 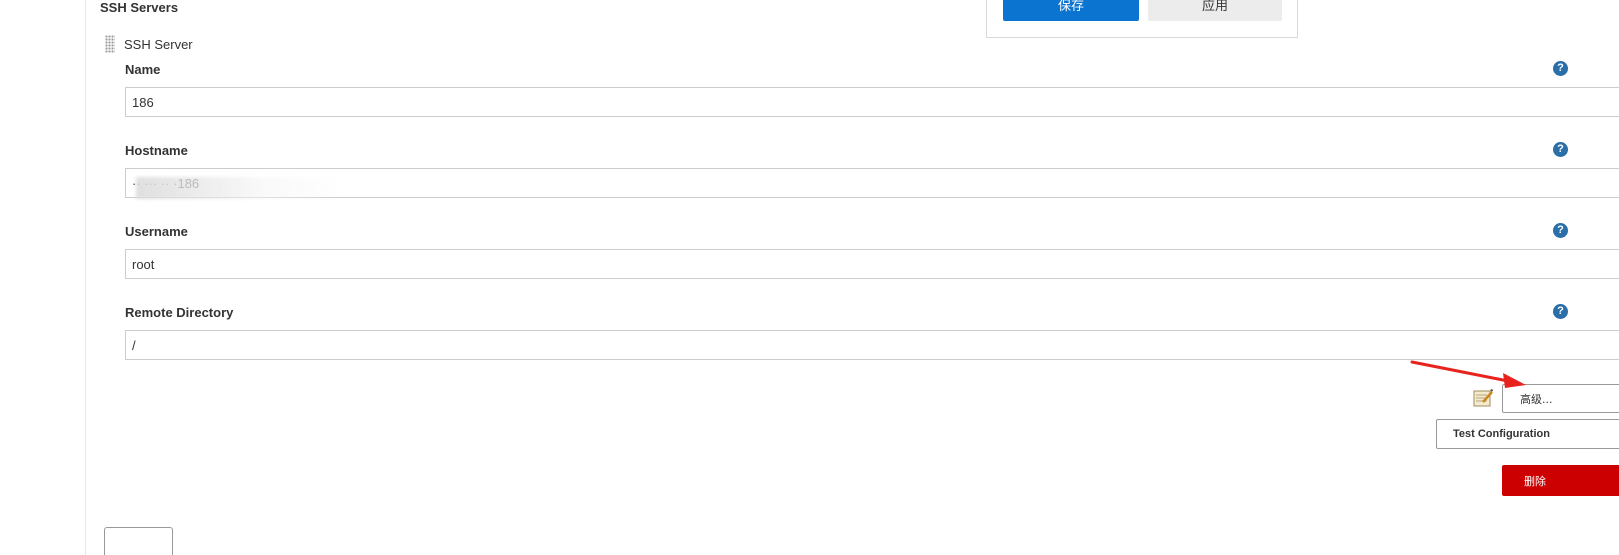 What do you see at coordinates (1560, 480) in the screenshot?
I see `delete-button: 删除` at bounding box center [1560, 480].